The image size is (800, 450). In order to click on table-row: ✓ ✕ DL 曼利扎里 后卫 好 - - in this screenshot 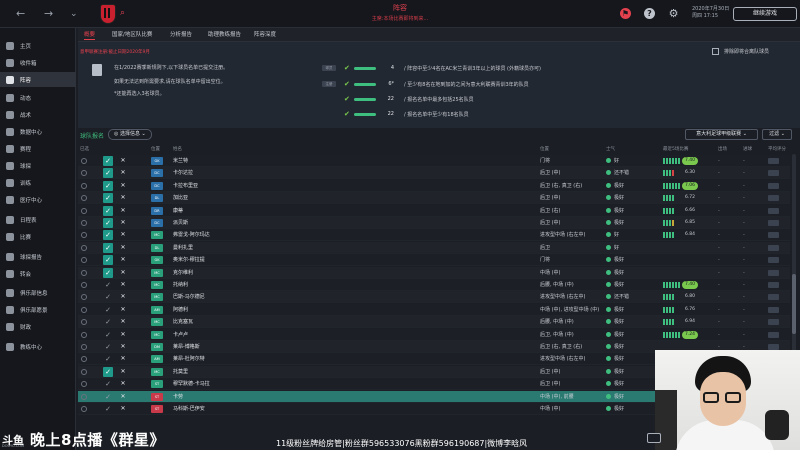, I will do `click(434, 247)`.